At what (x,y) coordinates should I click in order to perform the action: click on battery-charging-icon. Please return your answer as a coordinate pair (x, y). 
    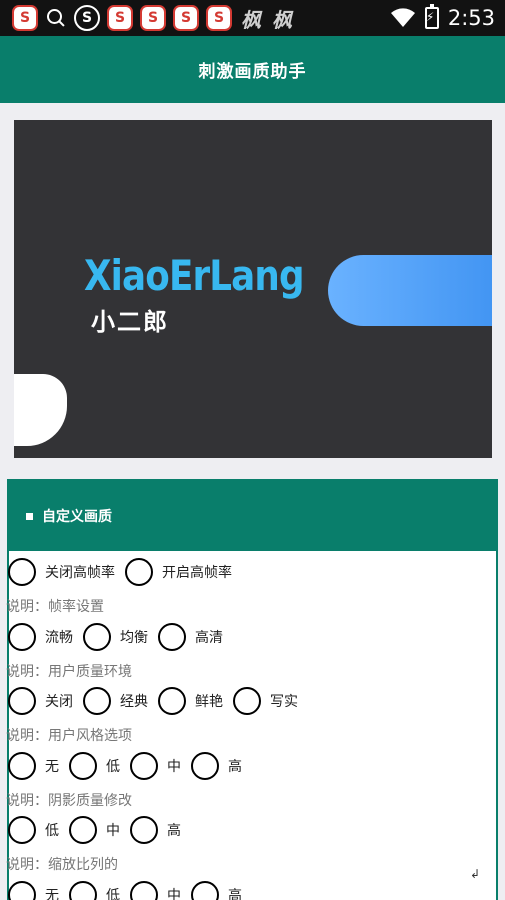
    Looking at the image, I should click on (431, 16).